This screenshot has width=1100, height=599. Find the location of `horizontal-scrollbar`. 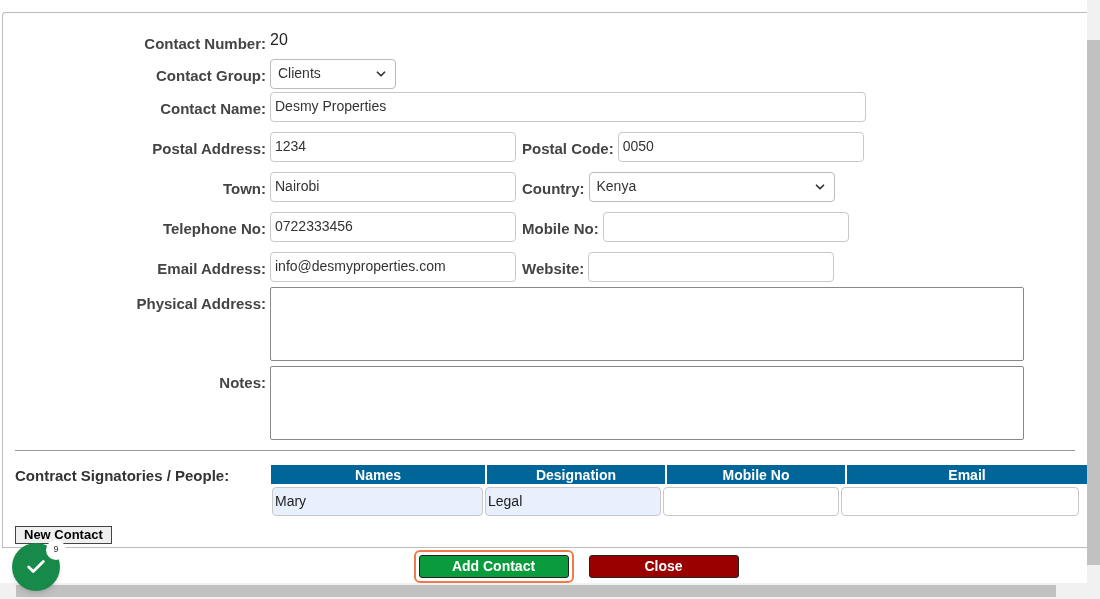

horizontal-scrollbar is located at coordinates (550, 591).